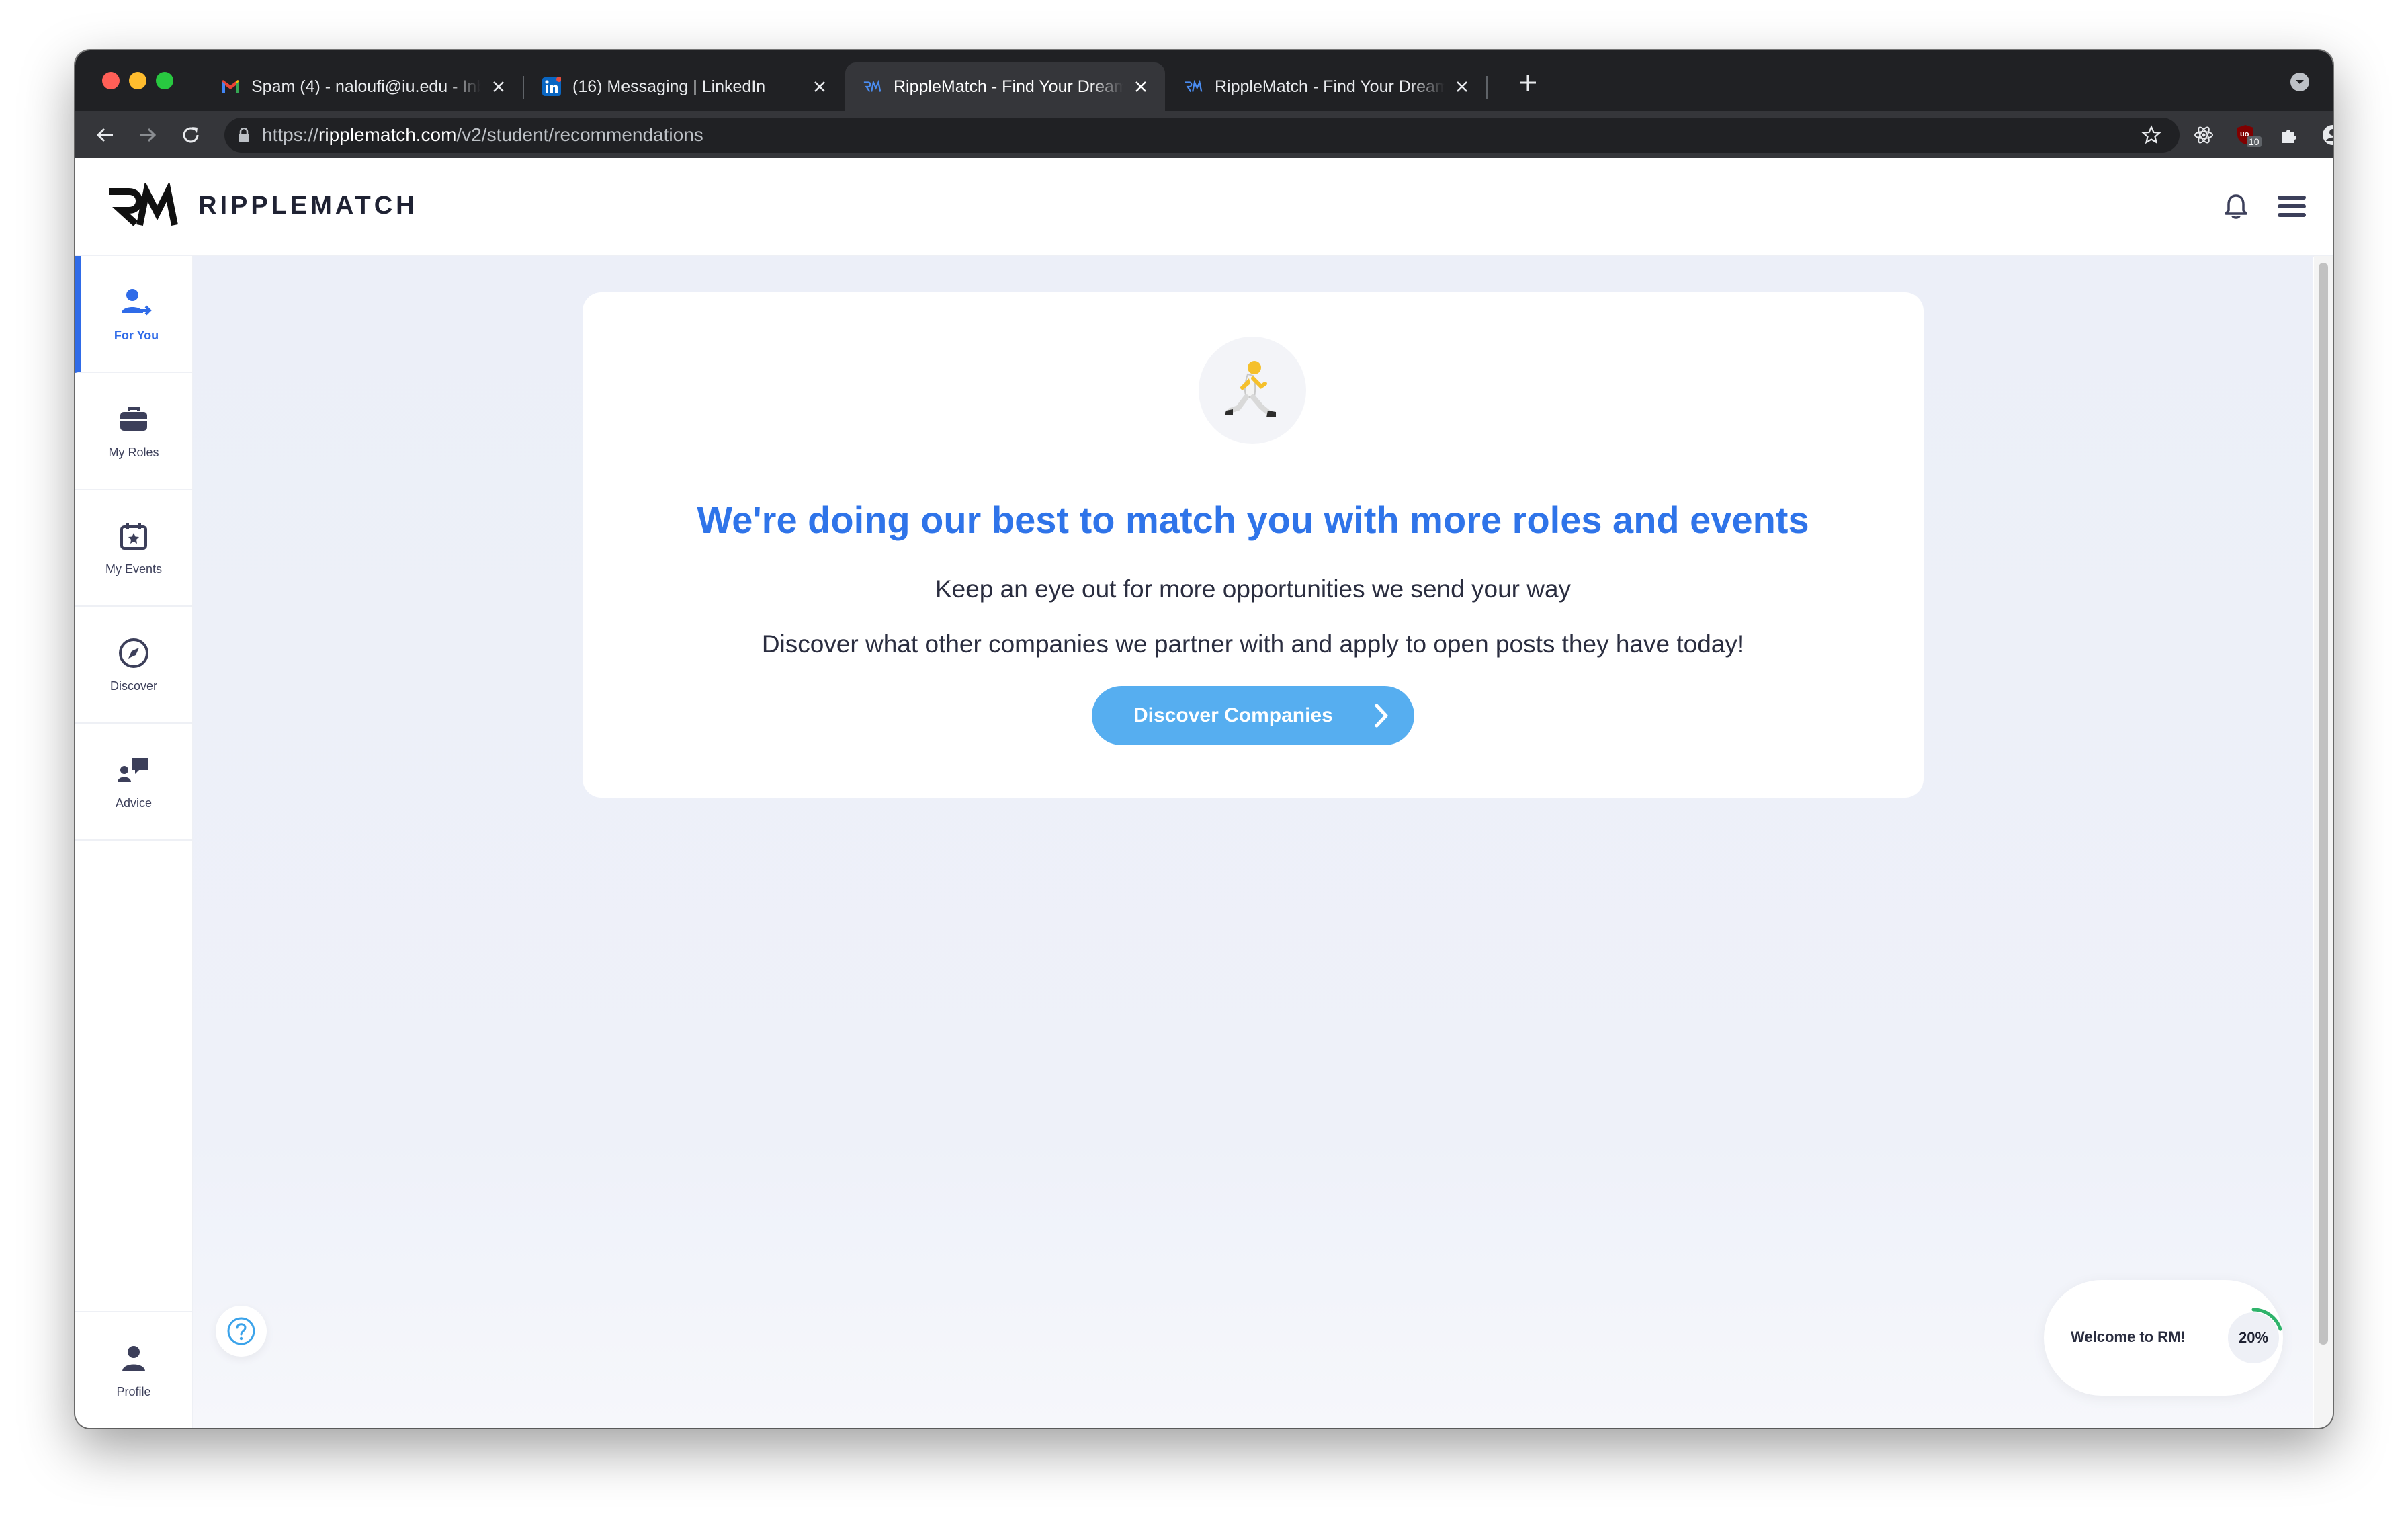 This screenshot has height=1528, width=2408. What do you see at coordinates (133, 419) in the screenshot?
I see `briefcase-icon` at bounding box center [133, 419].